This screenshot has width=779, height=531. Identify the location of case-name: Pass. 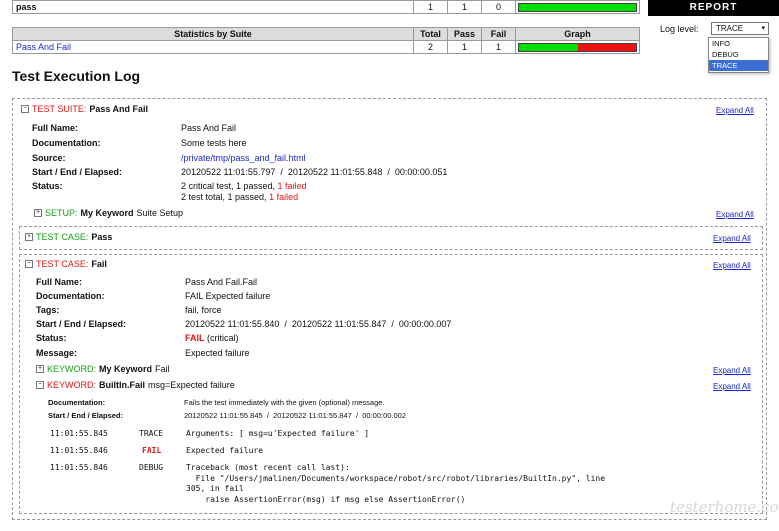
(102, 237).